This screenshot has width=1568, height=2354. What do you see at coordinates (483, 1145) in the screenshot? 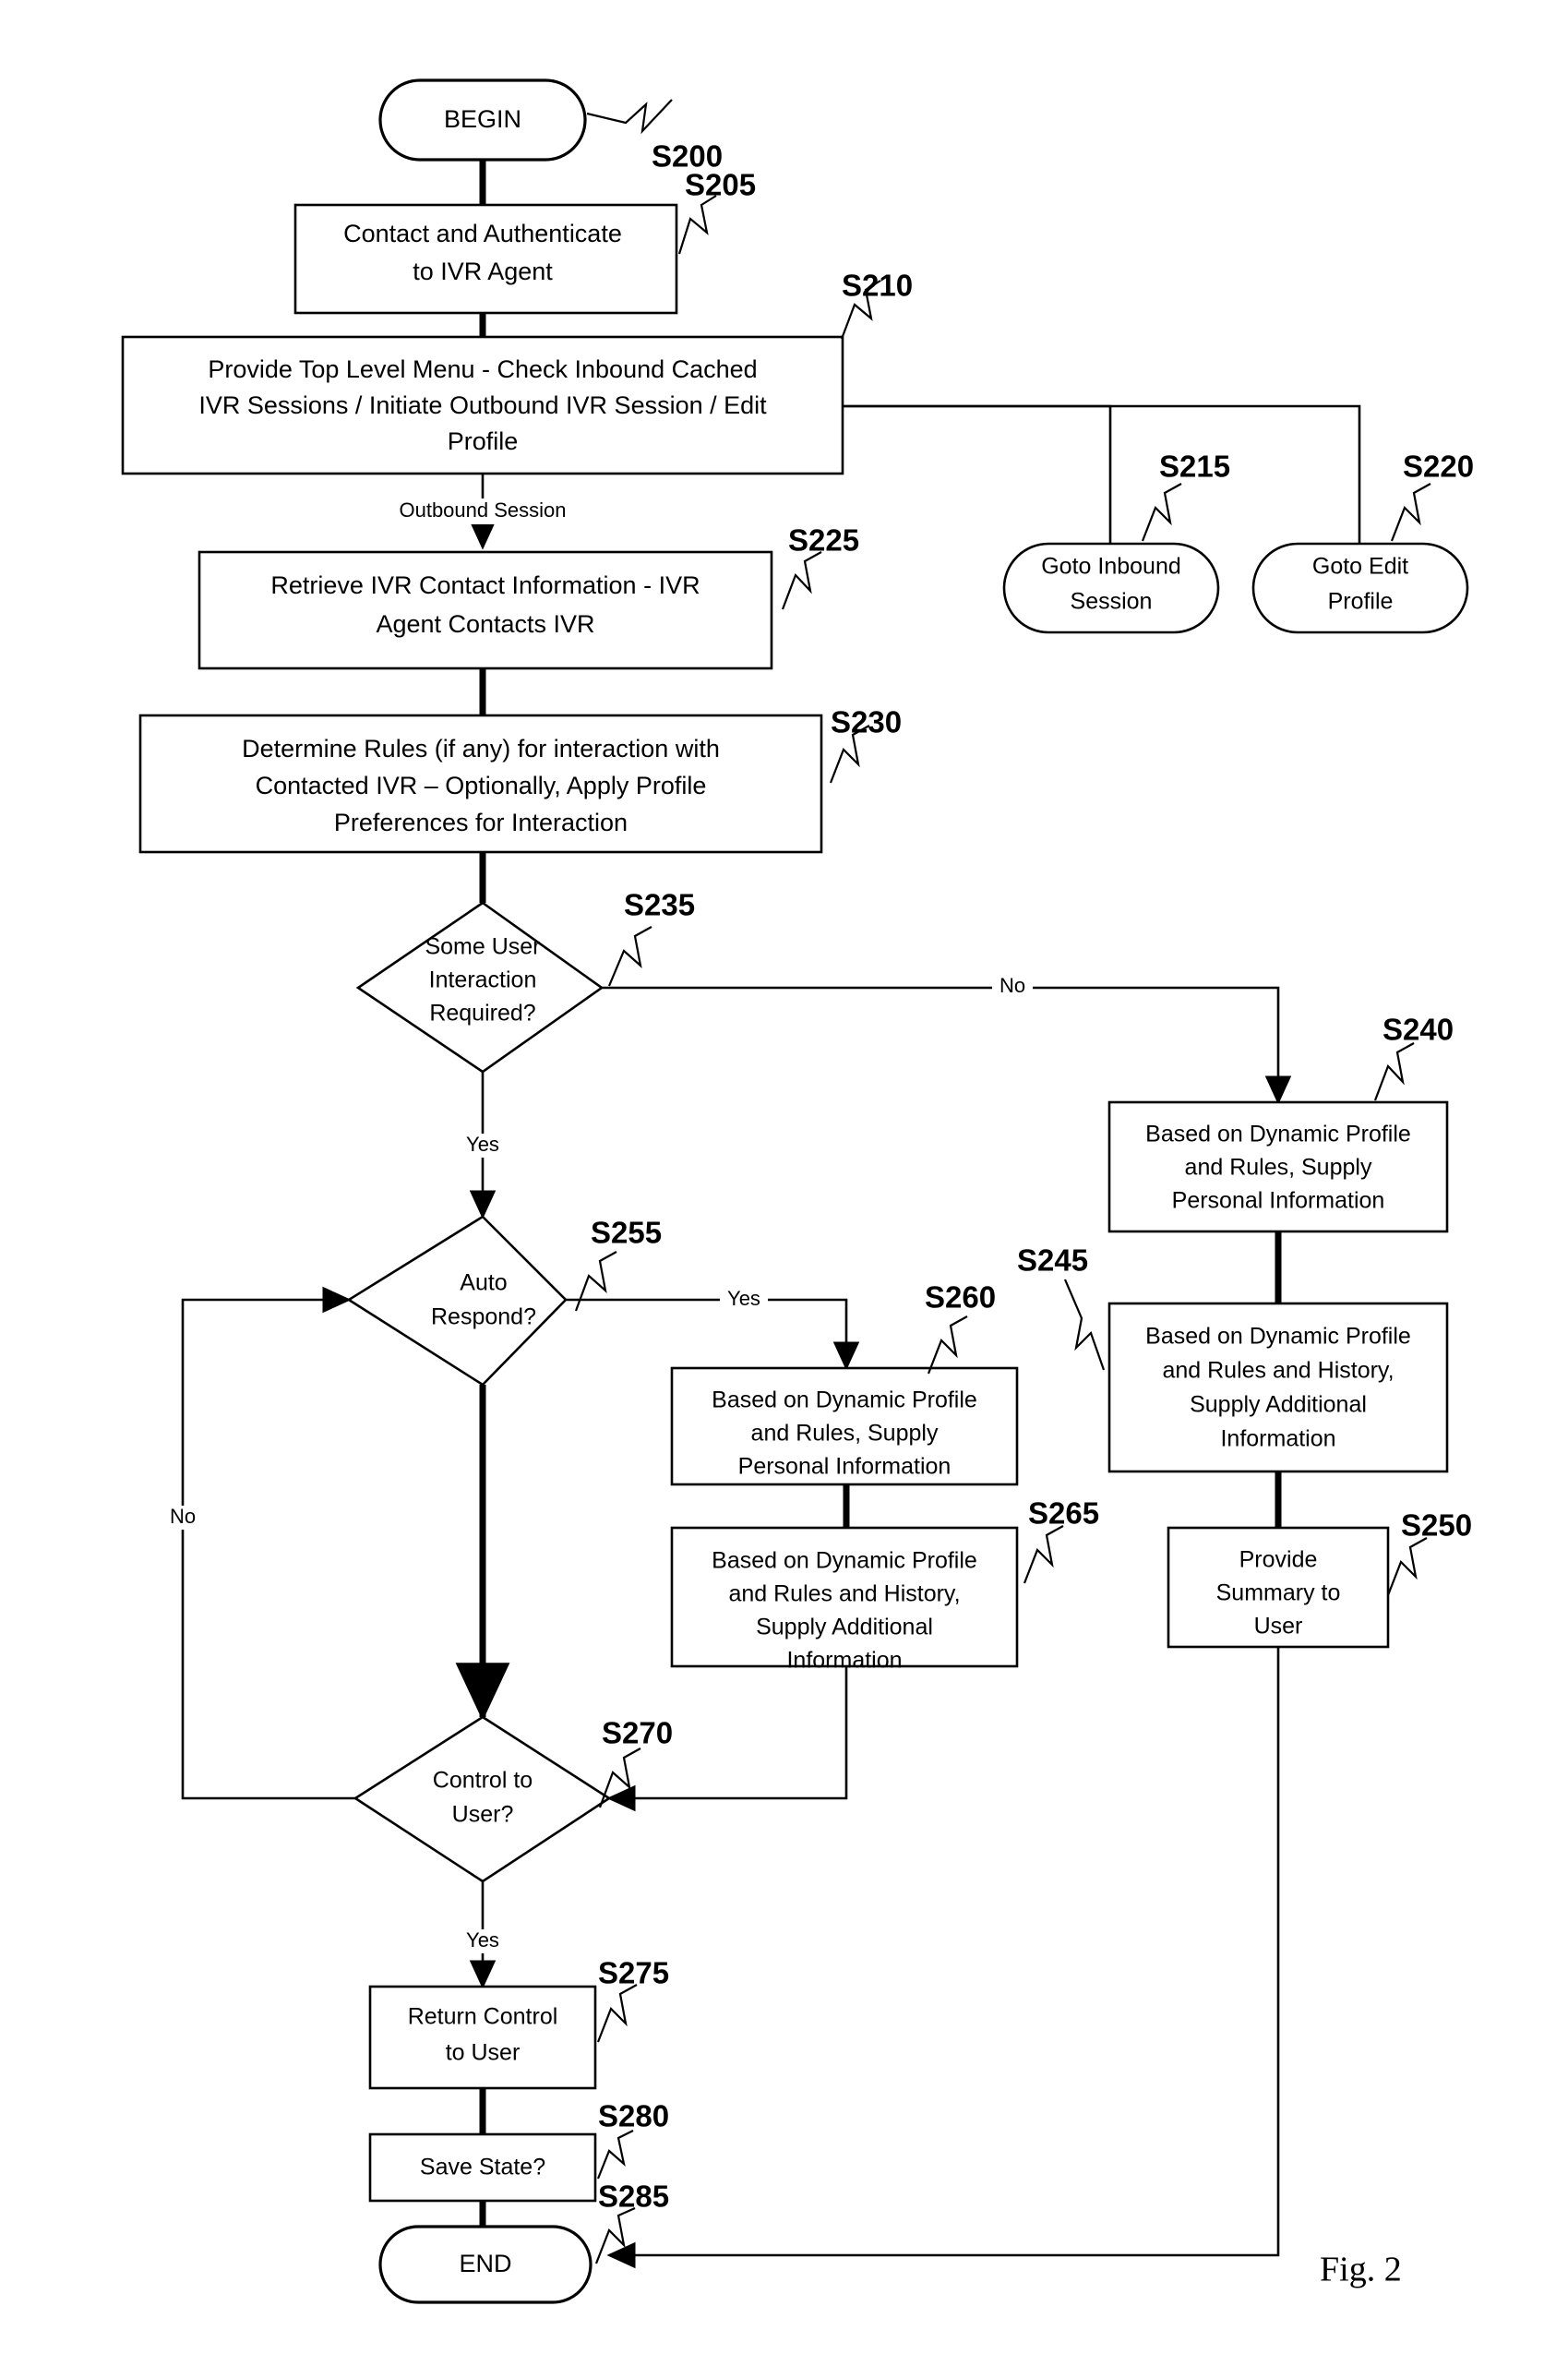
I see `edge-label-interaction-yes: Yes` at bounding box center [483, 1145].